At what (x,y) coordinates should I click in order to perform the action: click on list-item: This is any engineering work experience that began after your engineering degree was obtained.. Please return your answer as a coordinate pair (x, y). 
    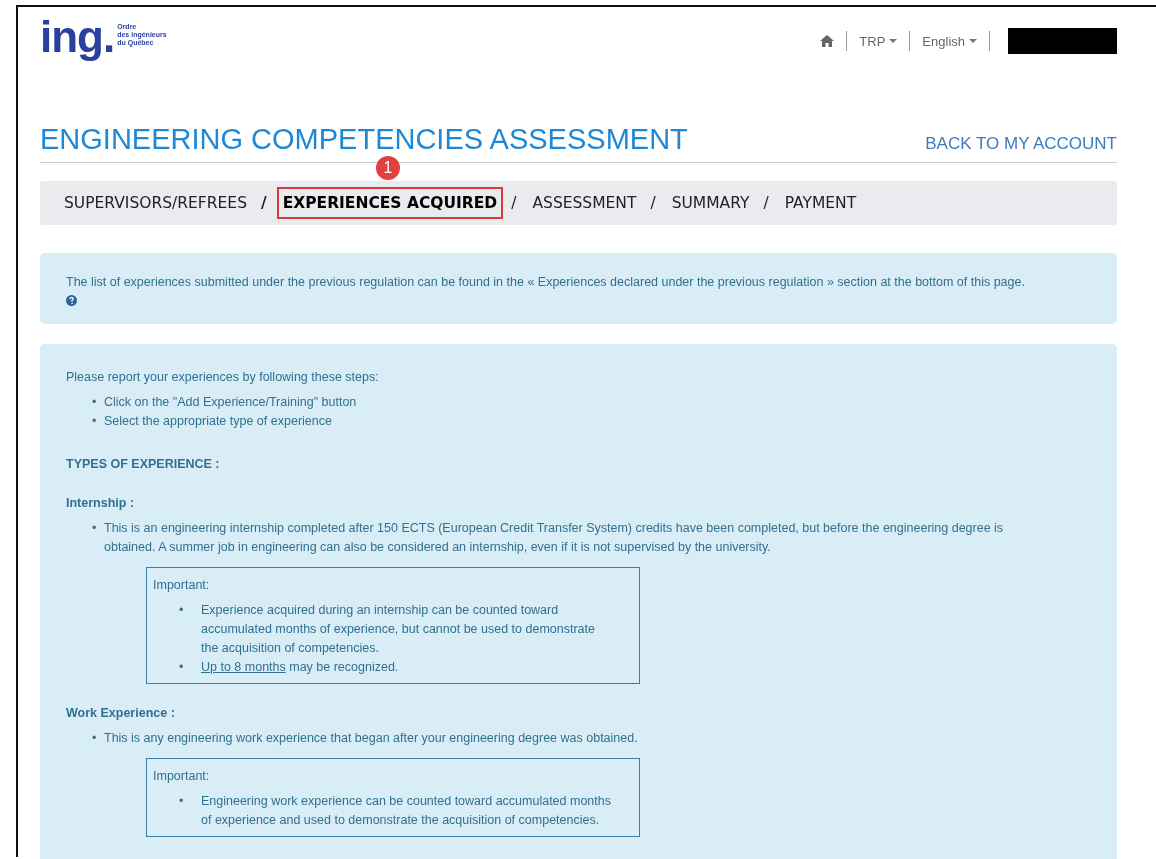
    Looking at the image, I should click on (371, 738).